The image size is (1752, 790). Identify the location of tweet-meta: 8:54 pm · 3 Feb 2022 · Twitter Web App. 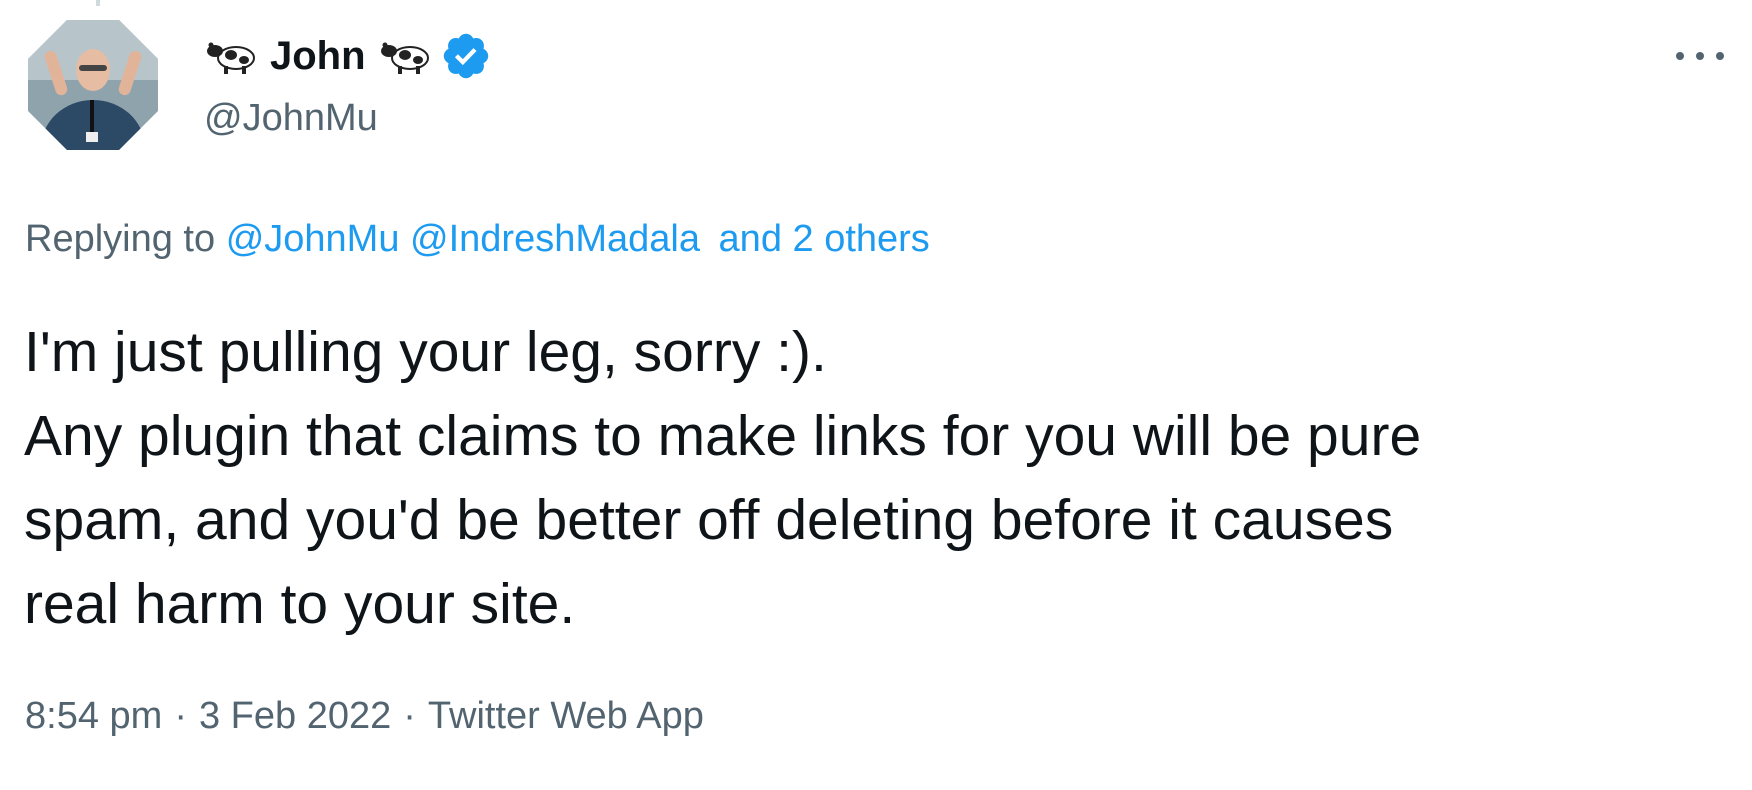
(364, 716).